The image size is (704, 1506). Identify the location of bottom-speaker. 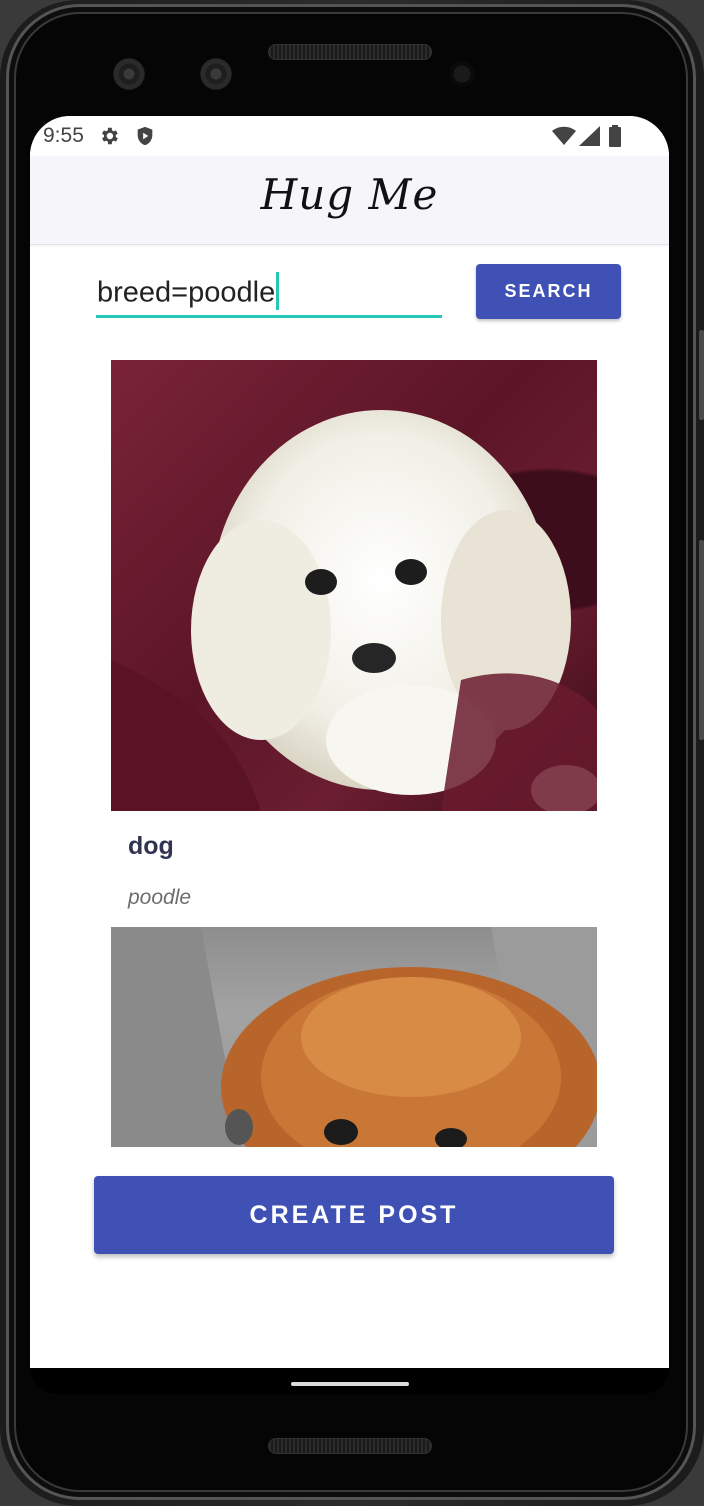
(350, 1446).